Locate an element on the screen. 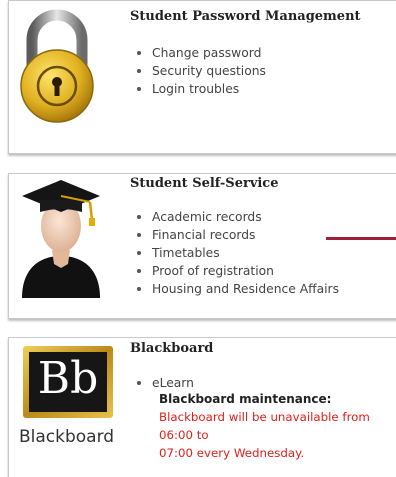 The width and height of the screenshot is (396, 477). list-item: Timetables is located at coordinates (238, 253).